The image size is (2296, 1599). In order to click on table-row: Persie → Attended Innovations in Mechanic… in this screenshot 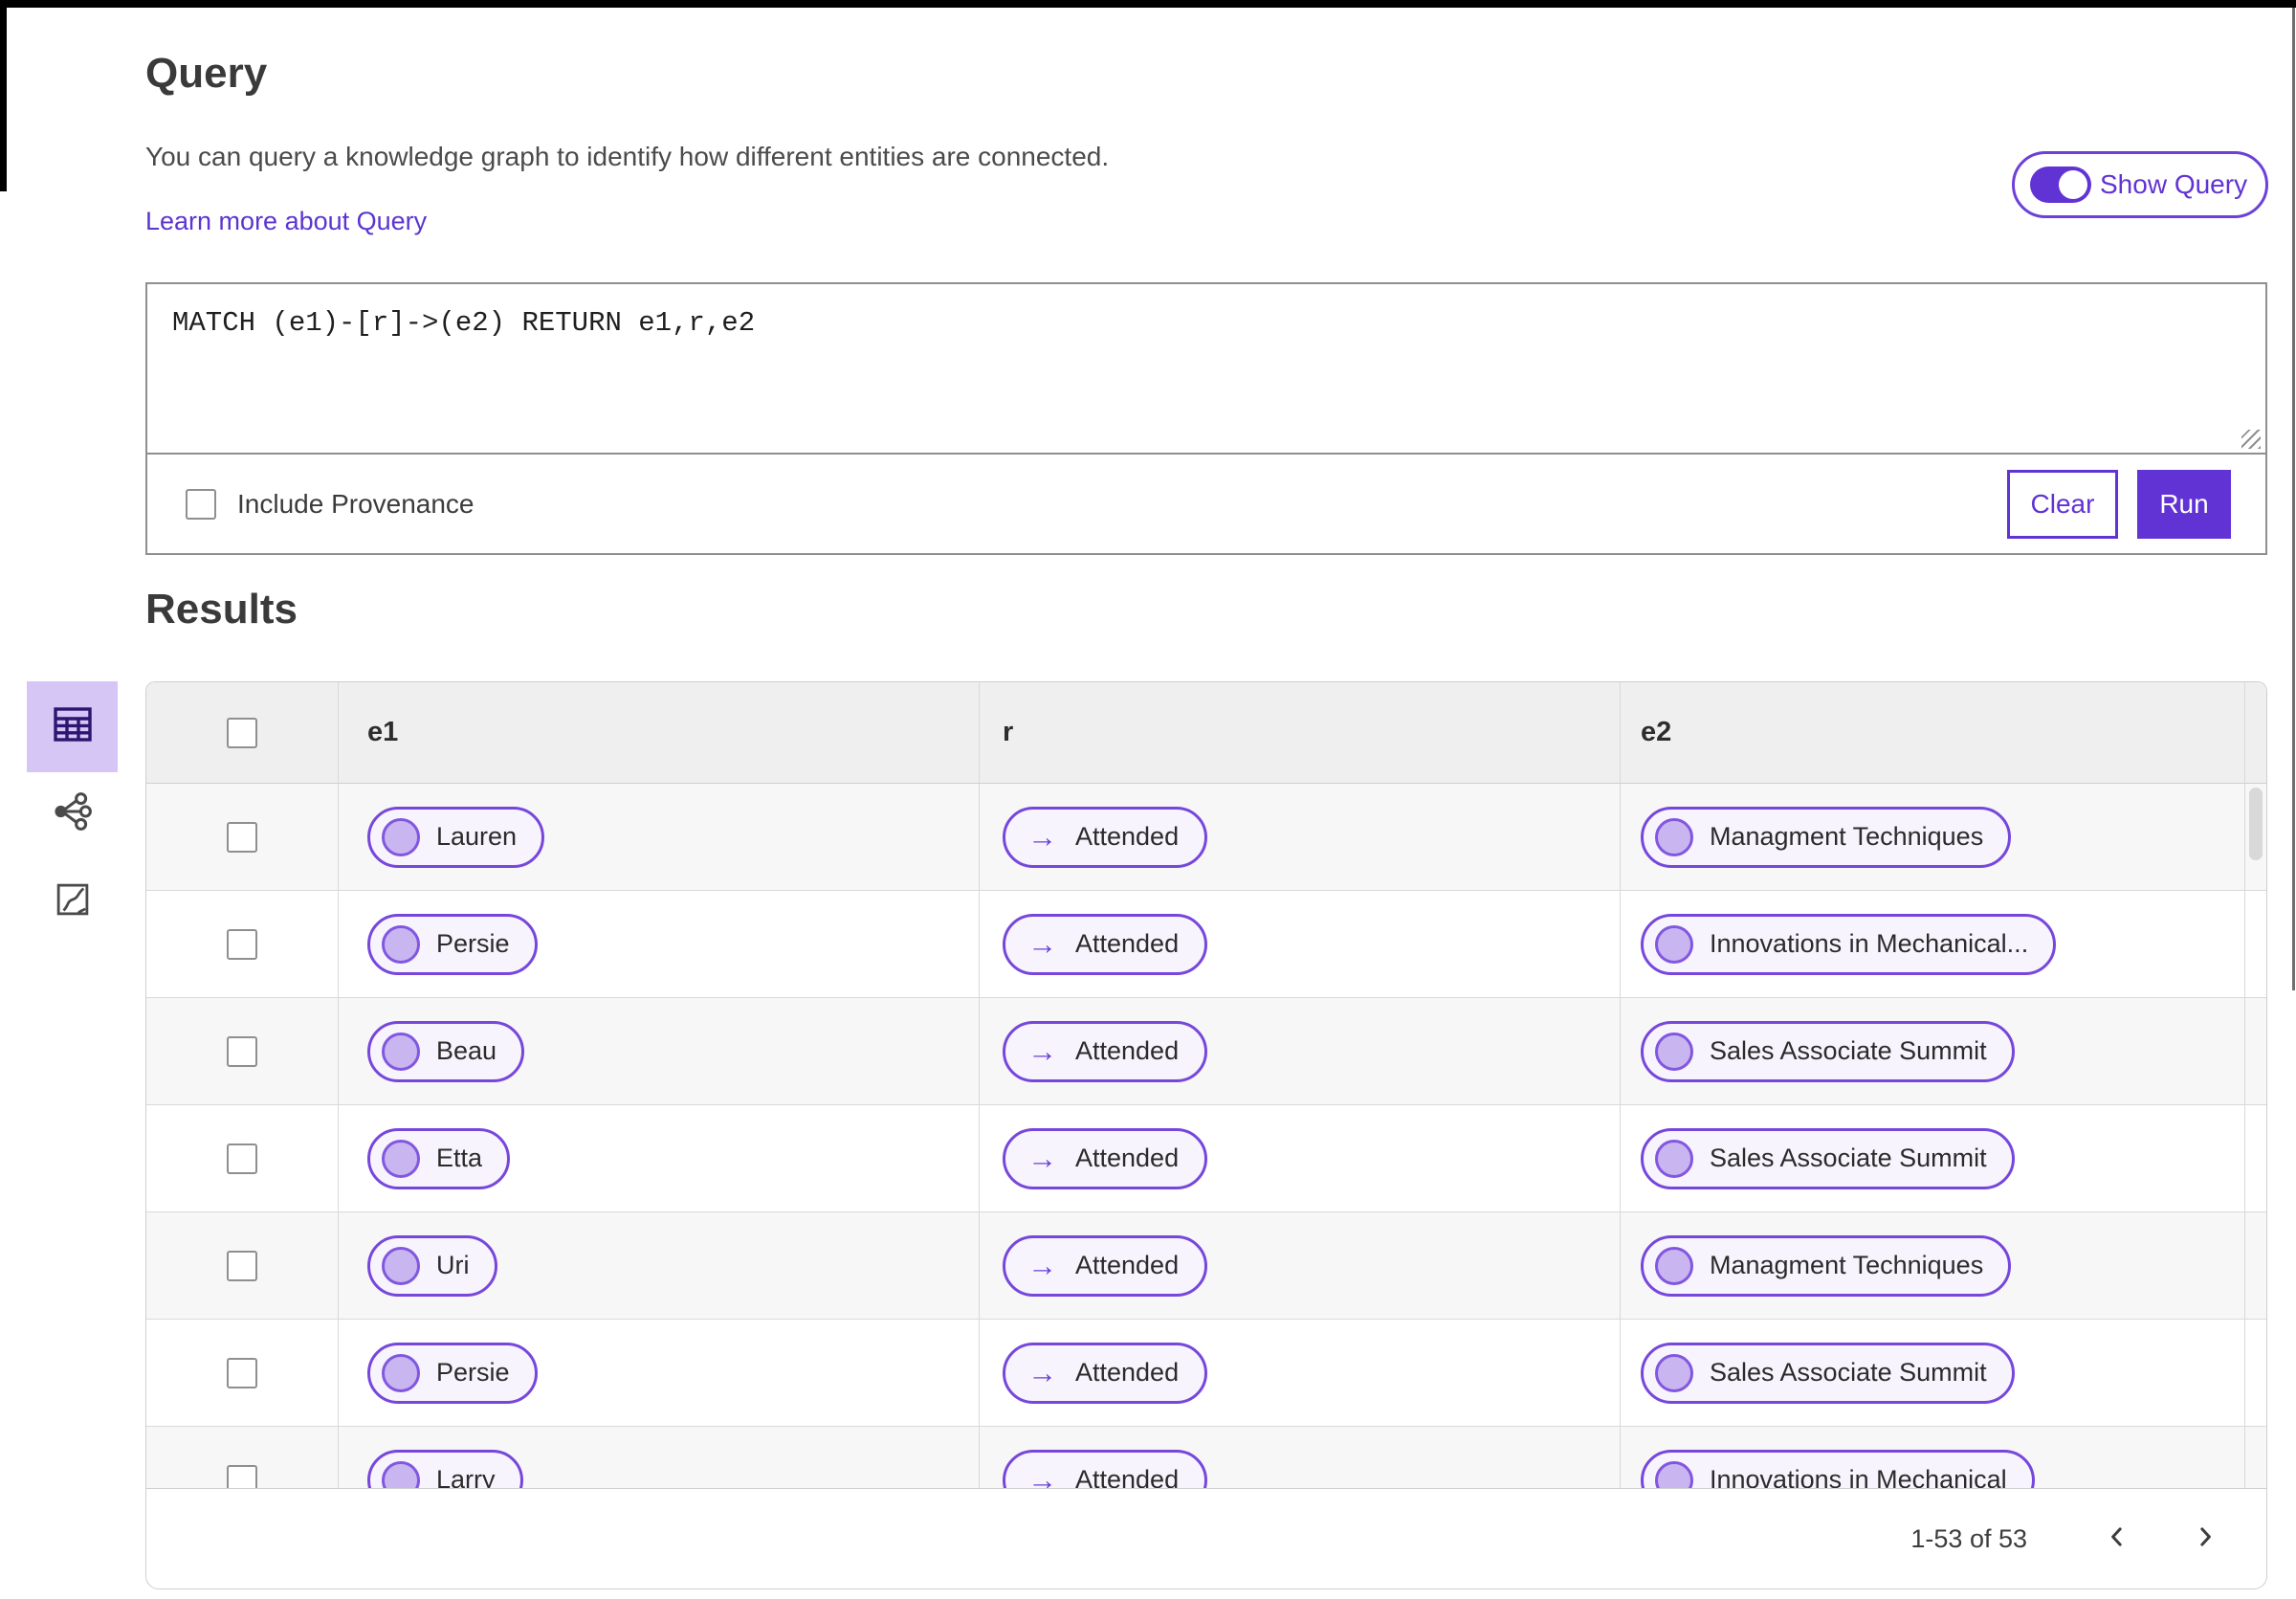, I will do `click(1206, 944)`.